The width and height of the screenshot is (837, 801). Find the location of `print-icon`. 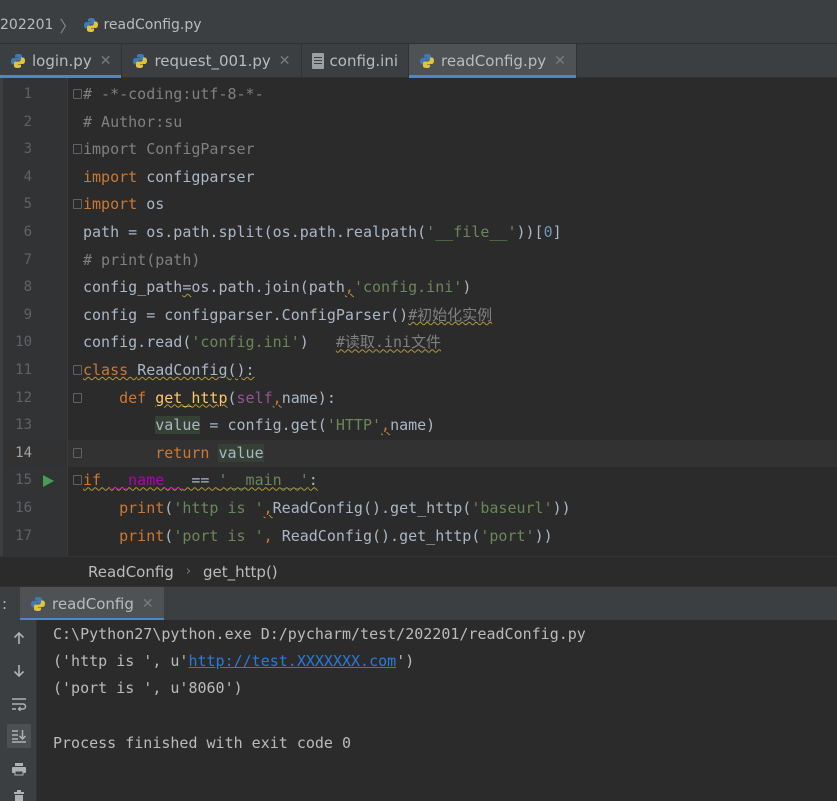

print-icon is located at coordinates (19, 769).